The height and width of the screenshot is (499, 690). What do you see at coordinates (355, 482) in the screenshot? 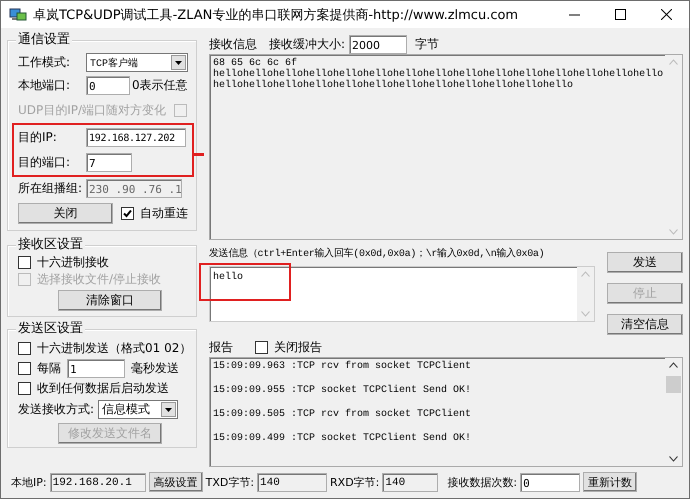
I see `field-label: RXD字节:` at bounding box center [355, 482].